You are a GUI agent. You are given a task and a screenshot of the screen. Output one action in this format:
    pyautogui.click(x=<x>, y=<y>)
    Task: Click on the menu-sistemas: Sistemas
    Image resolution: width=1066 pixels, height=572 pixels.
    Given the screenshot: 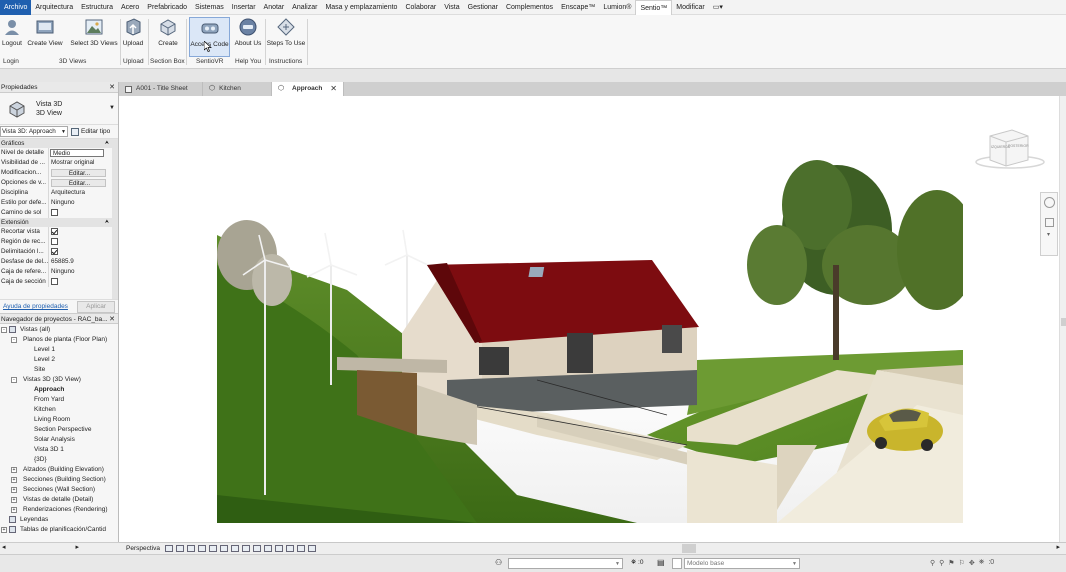 What is the action you would take?
    pyautogui.click(x=209, y=7)
    